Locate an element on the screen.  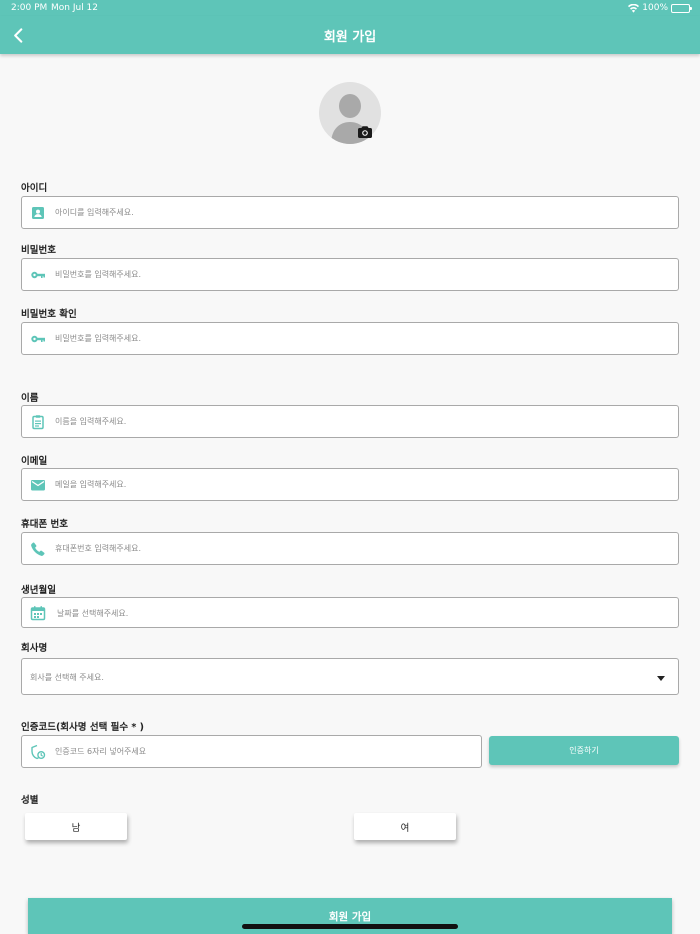
auth-code-label: 인증코드(회사명 선택 필수 * ) is located at coordinates (83, 727).